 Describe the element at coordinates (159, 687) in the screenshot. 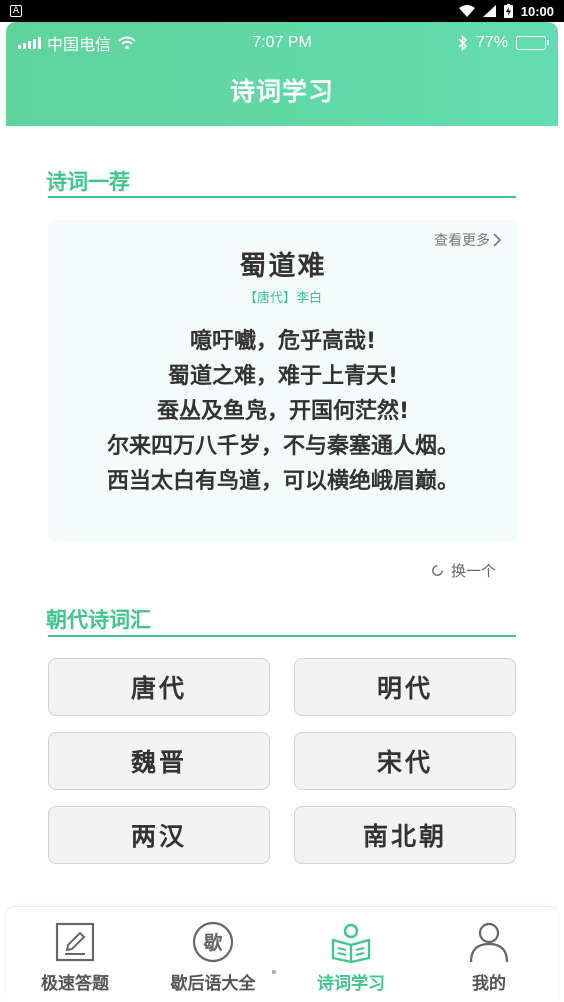

I see `dynasty-button-tang: 唐代` at that location.